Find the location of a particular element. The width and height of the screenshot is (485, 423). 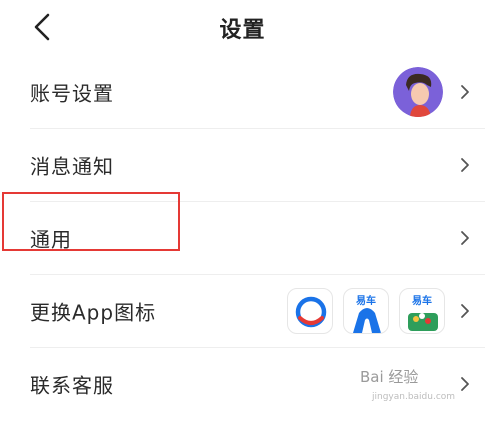

row-label-notifications: 消息通知 is located at coordinates (72, 166).